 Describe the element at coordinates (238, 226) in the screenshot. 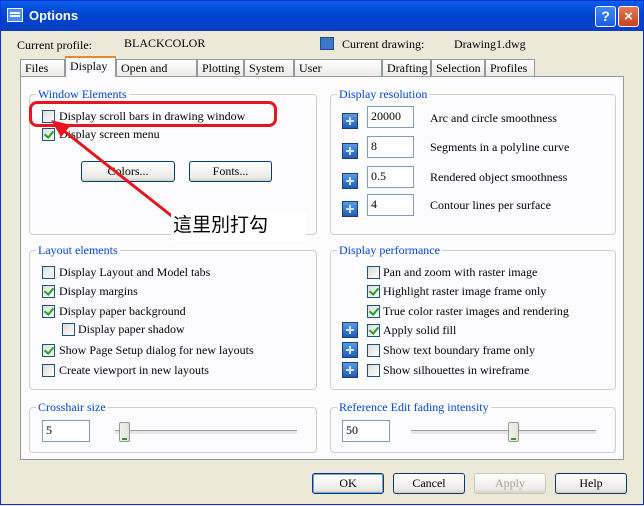

I see `annotation-note: 這里別打勾` at that location.